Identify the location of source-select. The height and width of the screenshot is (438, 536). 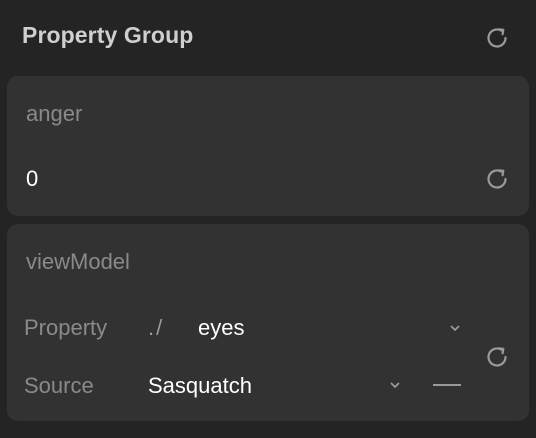
(272, 385).